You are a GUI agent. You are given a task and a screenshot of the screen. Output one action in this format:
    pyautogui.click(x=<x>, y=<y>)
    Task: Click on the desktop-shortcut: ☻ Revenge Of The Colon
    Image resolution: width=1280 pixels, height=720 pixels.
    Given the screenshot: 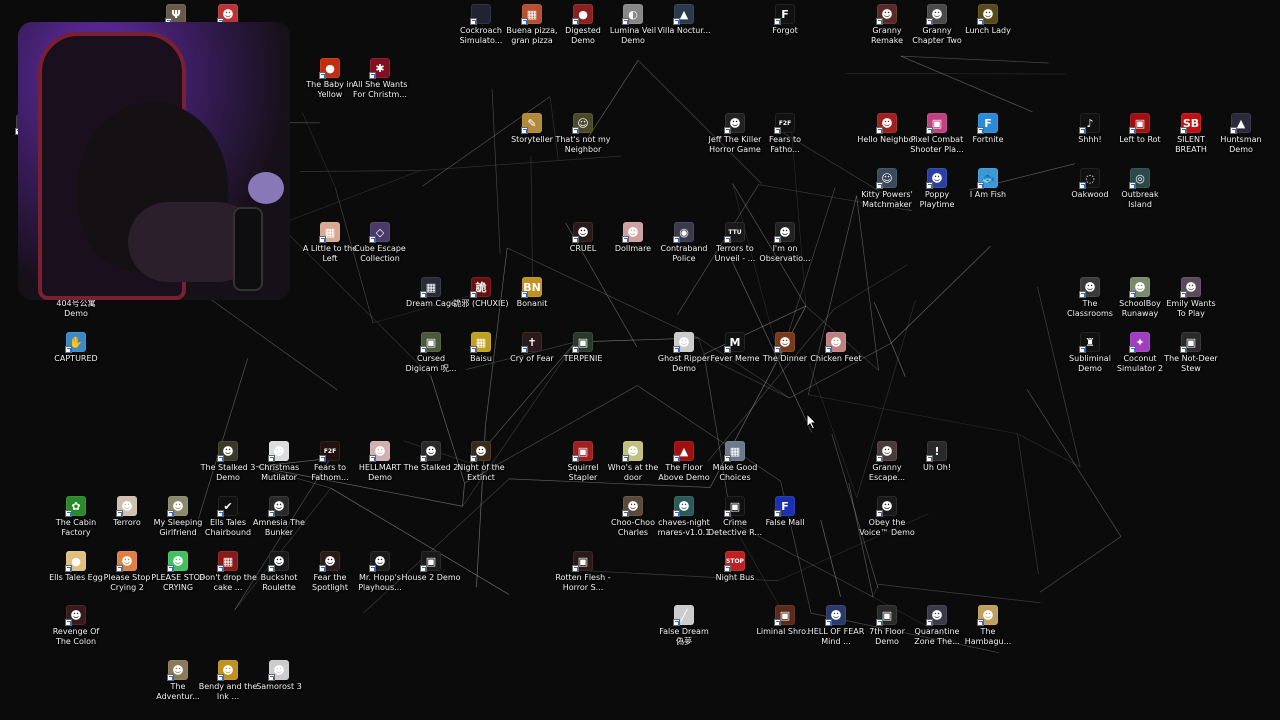 What is the action you would take?
    pyautogui.click(x=76, y=632)
    